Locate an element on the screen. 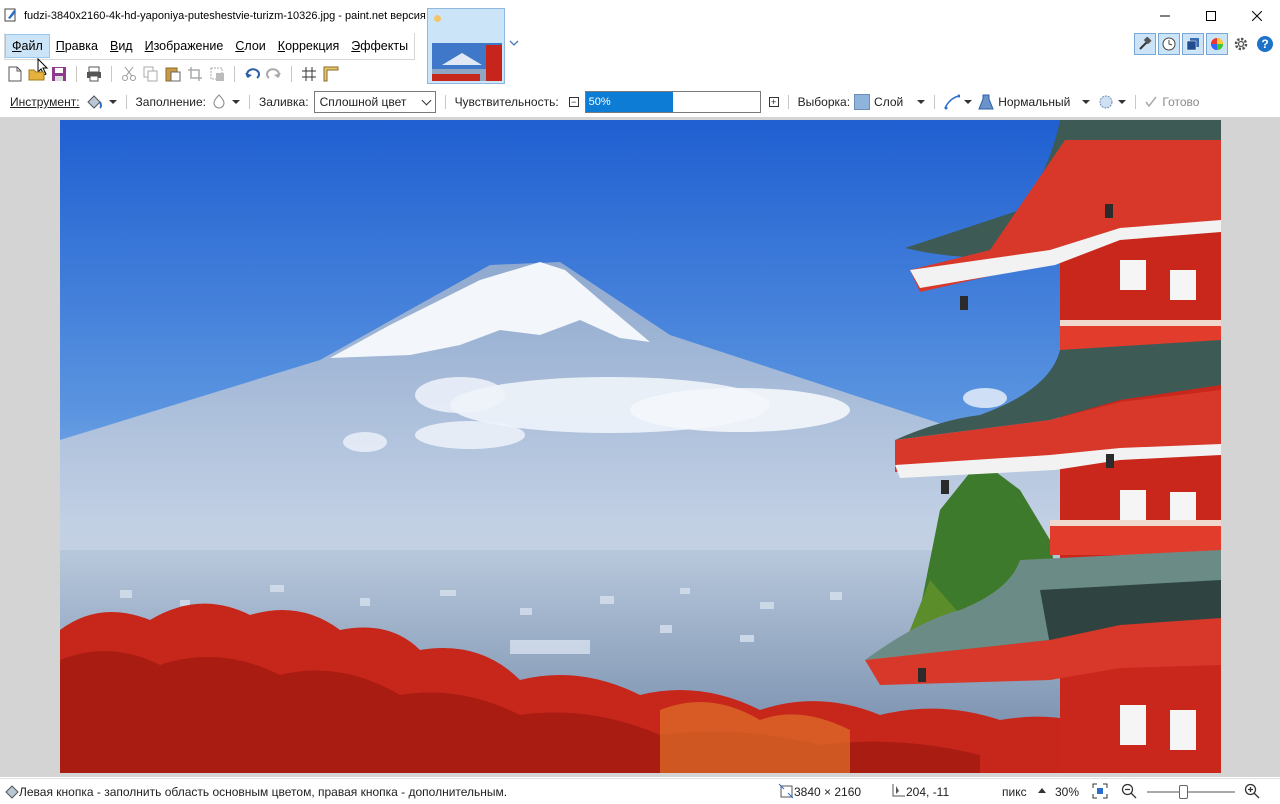 The width and height of the screenshot is (1280, 804). crop-to-selection-button is located at coordinates (195, 74).